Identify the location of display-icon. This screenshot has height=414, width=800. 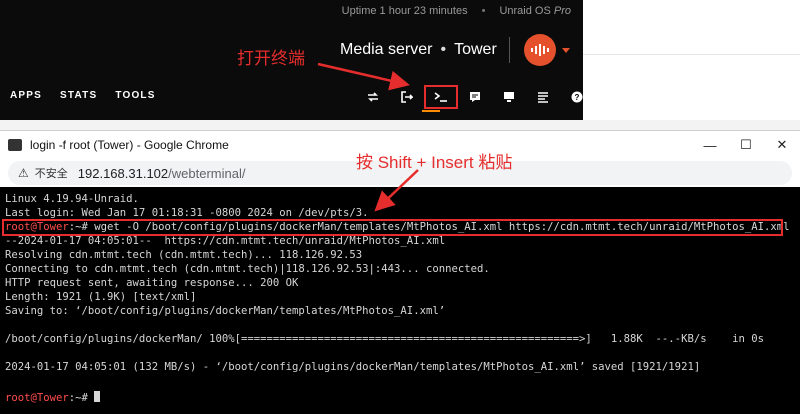
(509, 97).